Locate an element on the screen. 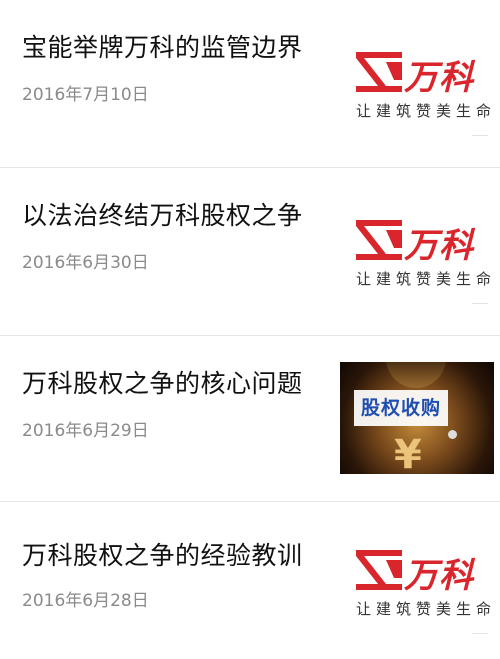  money-bag-knot is located at coordinates (416, 375).